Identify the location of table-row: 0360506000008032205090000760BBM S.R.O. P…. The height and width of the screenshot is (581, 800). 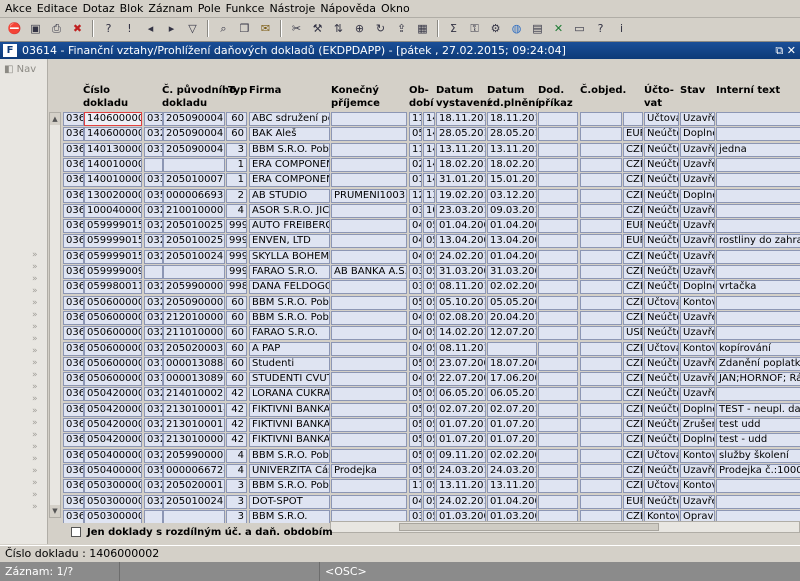
(431, 302).